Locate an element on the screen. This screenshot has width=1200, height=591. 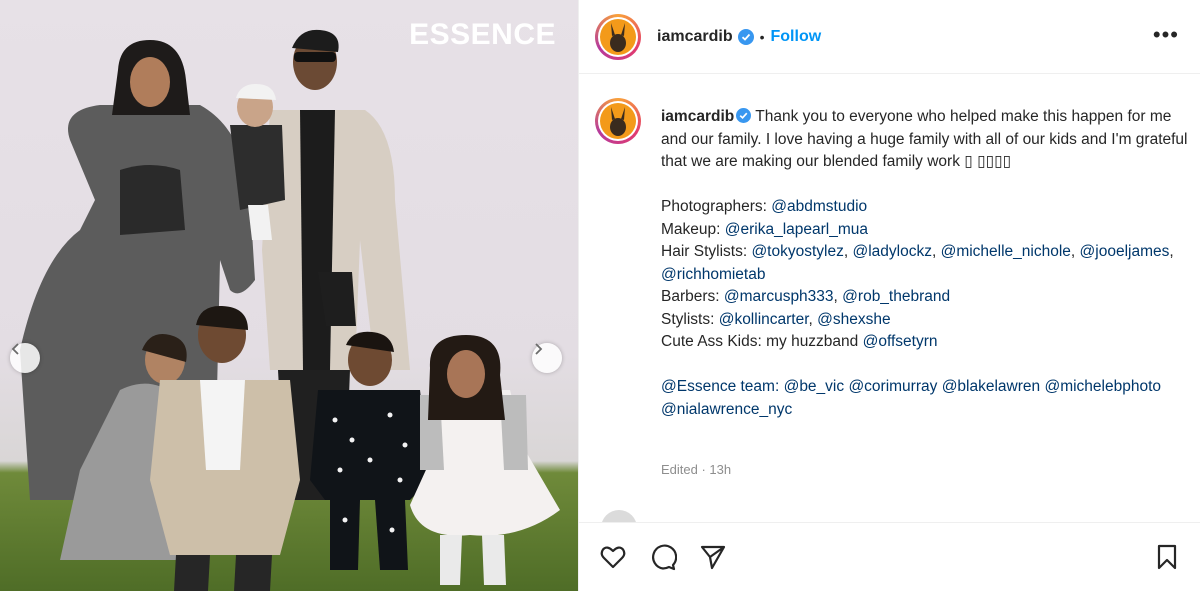
mention-link: @kollincarter is located at coordinates (764, 319).